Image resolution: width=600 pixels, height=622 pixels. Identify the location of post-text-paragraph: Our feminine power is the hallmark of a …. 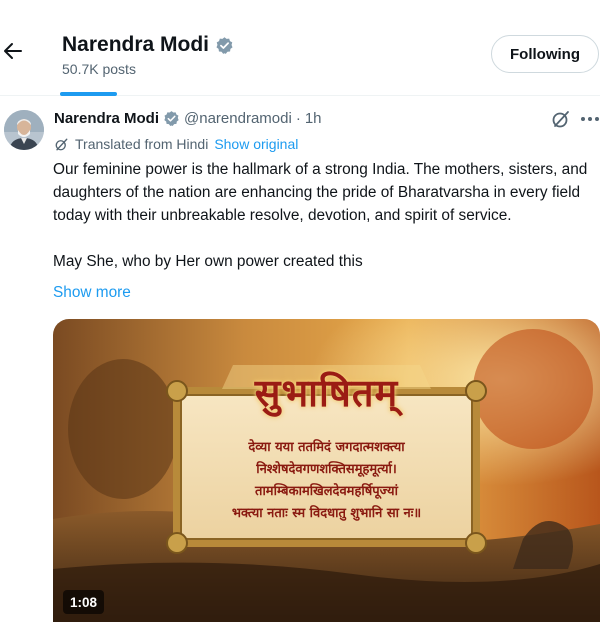
(320, 192).